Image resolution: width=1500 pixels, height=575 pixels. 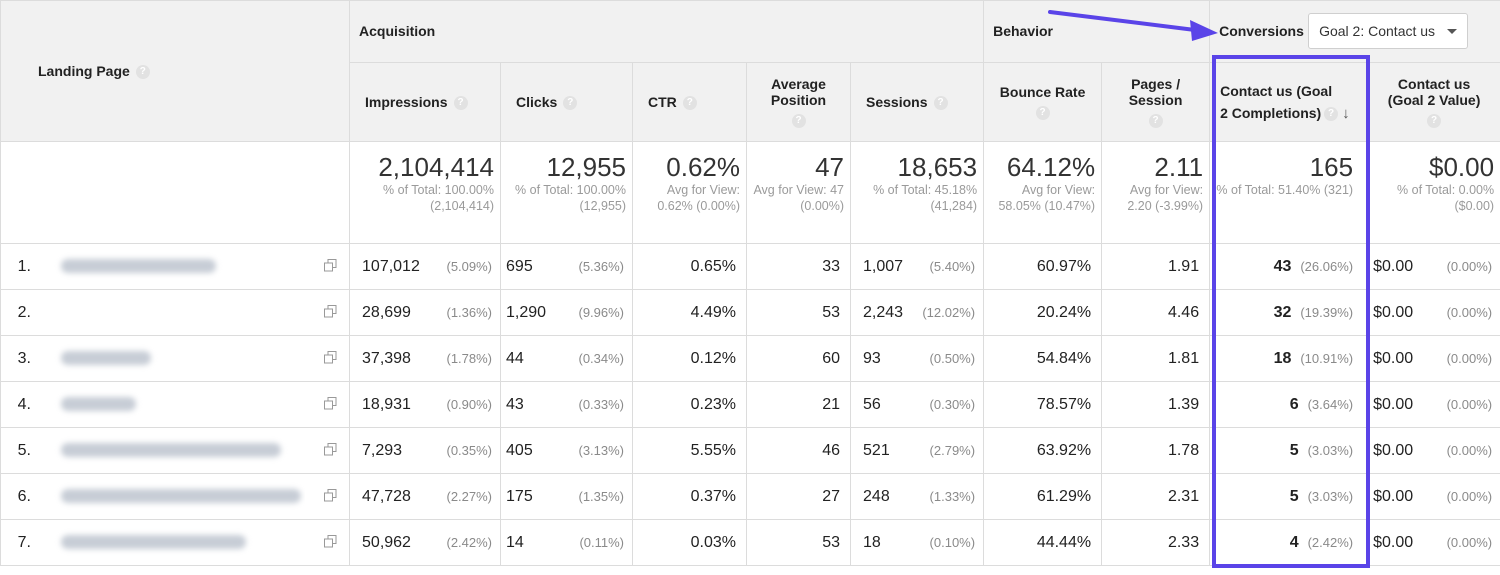 I want to click on impressions-pct: (5.09%), so click(x=469, y=266).